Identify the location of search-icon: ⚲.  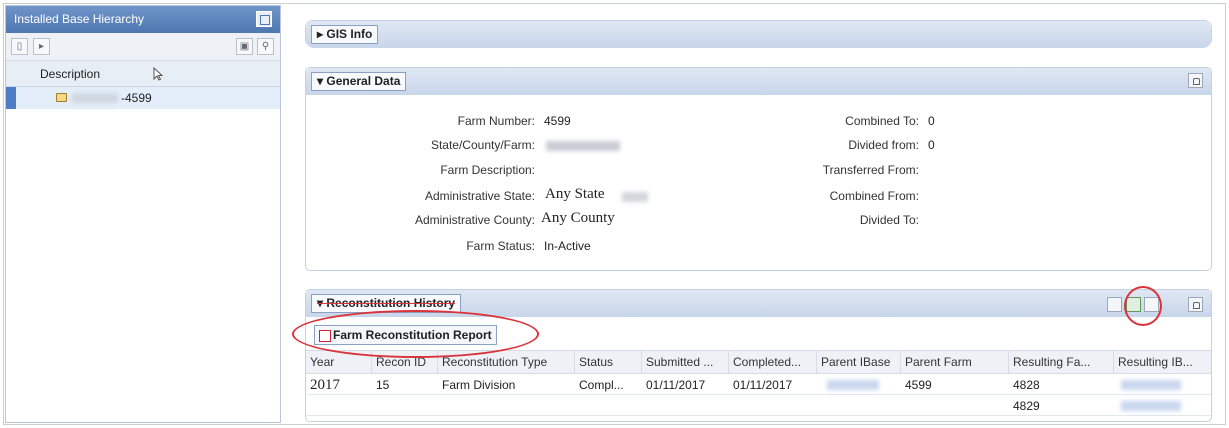
(265, 46).